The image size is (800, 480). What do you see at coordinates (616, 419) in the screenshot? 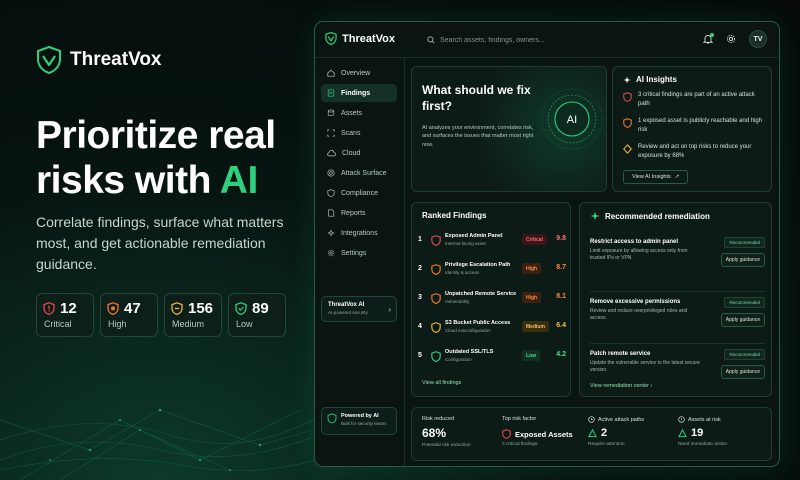
I see `kpi-label: Active attack paths` at bounding box center [616, 419].